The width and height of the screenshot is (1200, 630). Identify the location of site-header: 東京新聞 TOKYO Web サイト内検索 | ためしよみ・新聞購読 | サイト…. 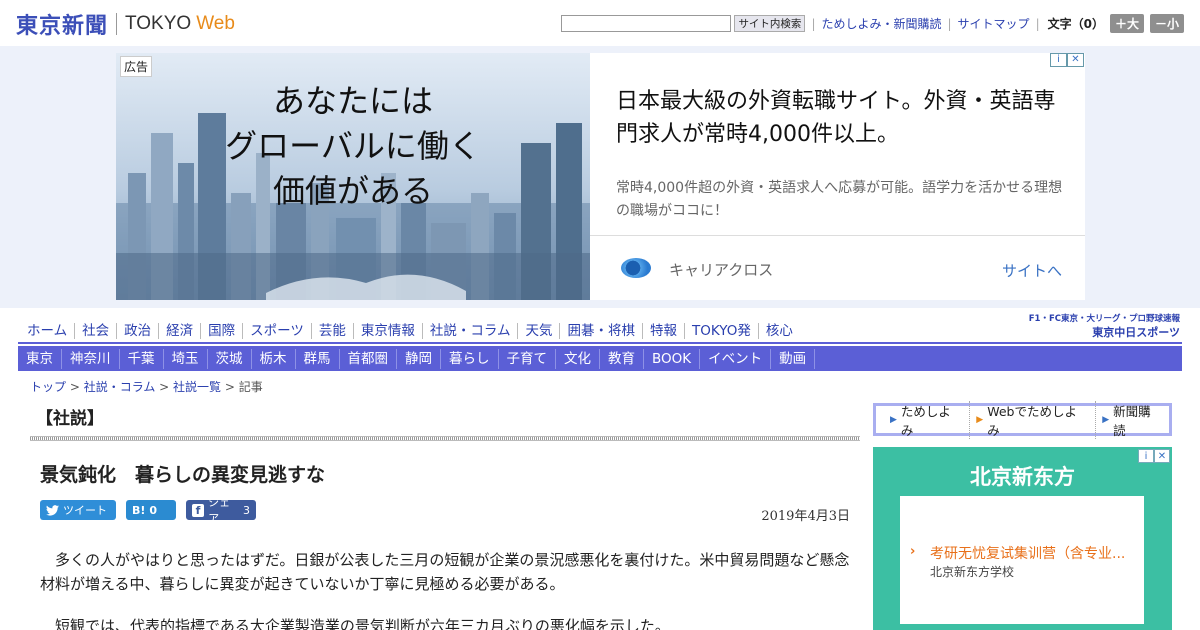
(600, 23).